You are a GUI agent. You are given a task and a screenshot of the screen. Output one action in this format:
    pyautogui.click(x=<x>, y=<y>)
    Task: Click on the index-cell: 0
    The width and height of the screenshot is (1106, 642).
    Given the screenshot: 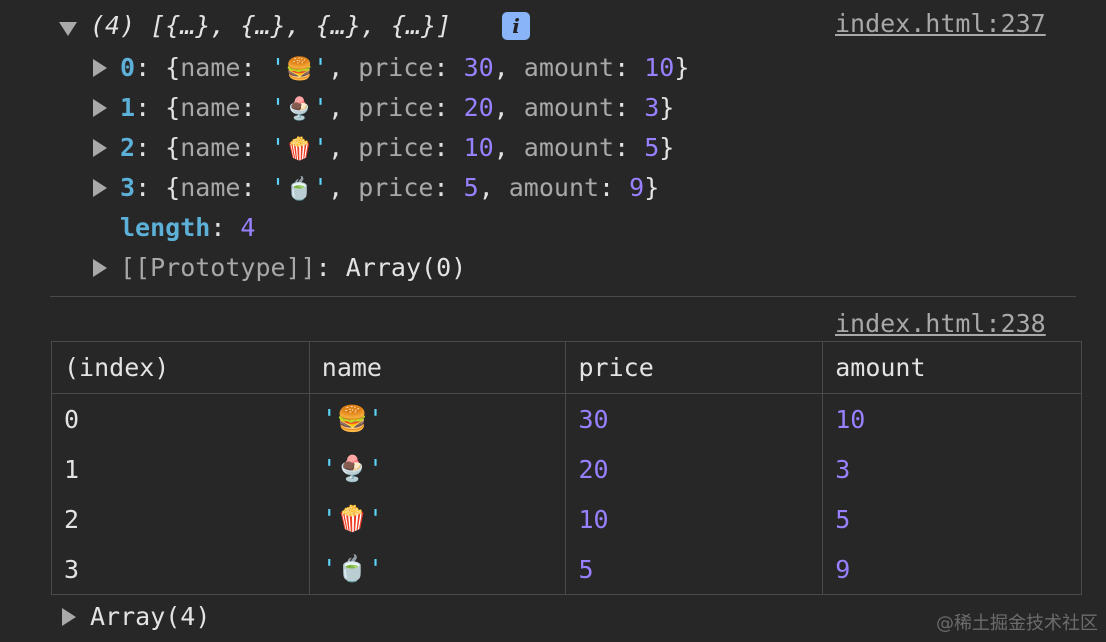 What is the action you would take?
    pyautogui.click(x=180, y=418)
    